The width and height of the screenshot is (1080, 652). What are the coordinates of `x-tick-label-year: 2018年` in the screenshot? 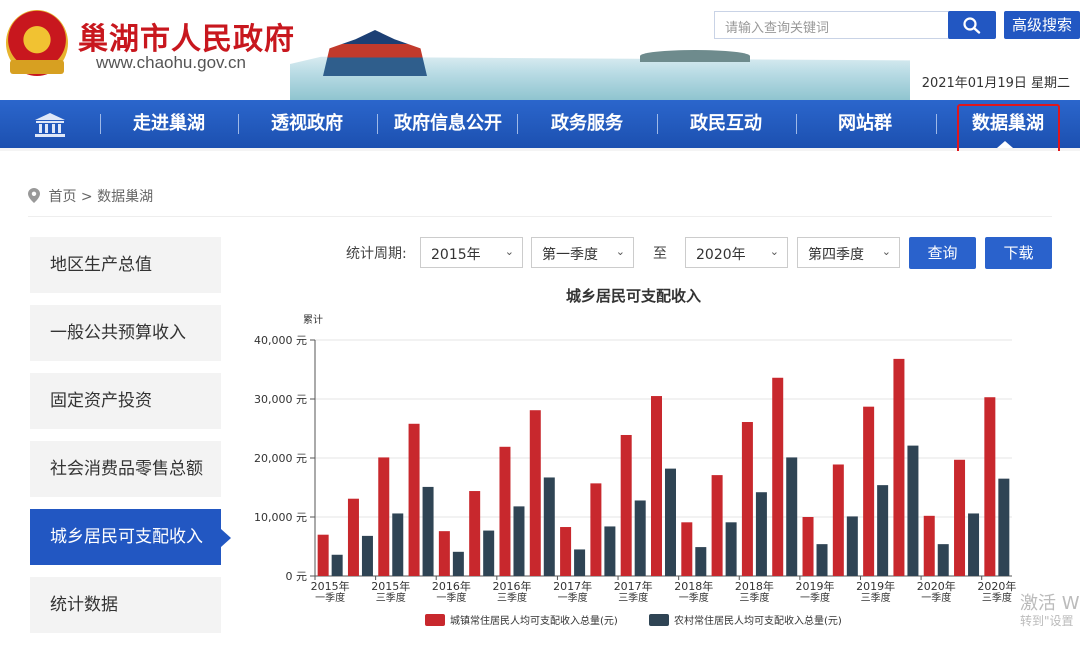 It's located at (693, 586).